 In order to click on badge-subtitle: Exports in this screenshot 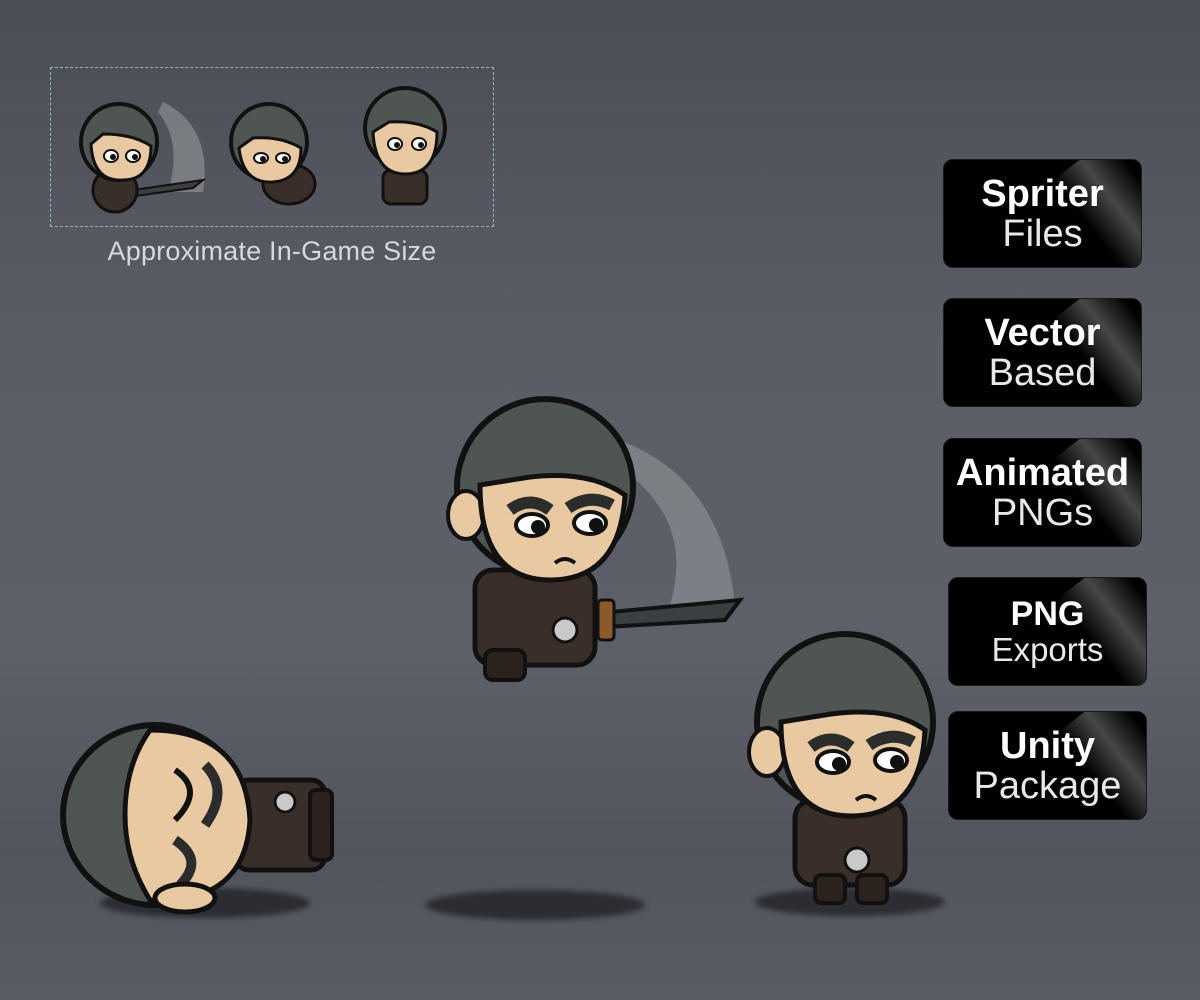, I will do `click(1047, 649)`.